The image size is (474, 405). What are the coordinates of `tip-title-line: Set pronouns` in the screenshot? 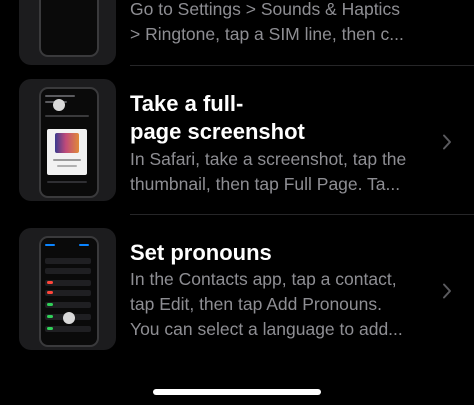 It's located at (201, 252).